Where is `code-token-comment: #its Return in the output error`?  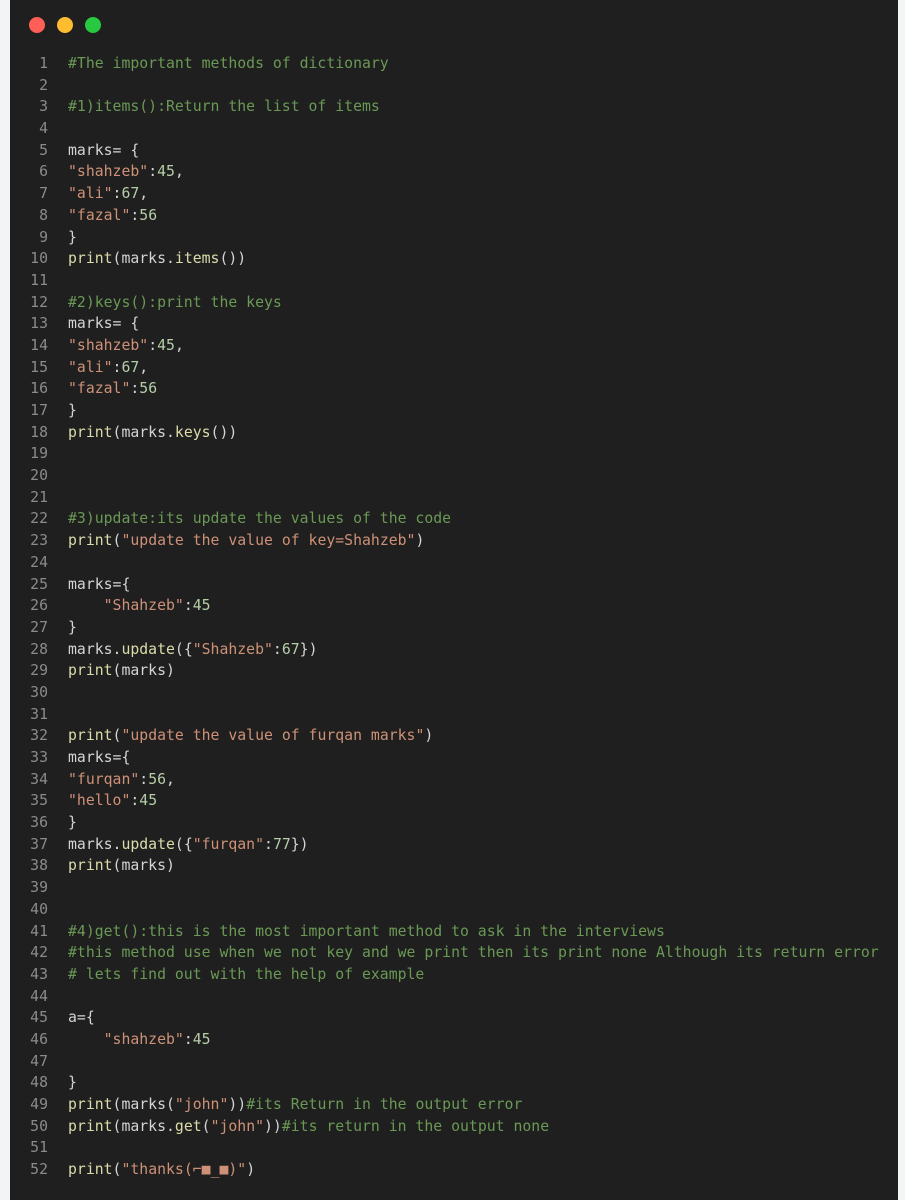 code-token-comment: #its Return in the output error is located at coordinates (384, 1104).